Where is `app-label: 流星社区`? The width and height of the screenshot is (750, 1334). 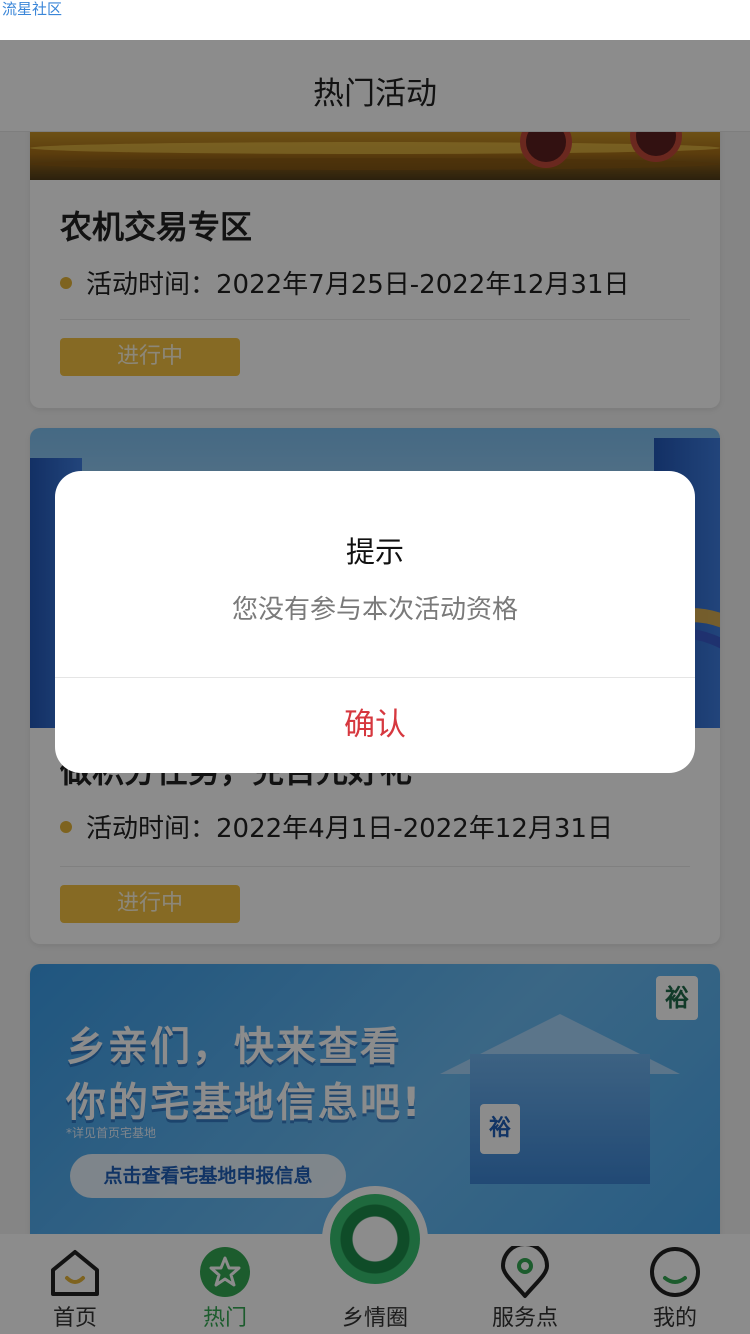
app-label: 流星社区 is located at coordinates (32, 9).